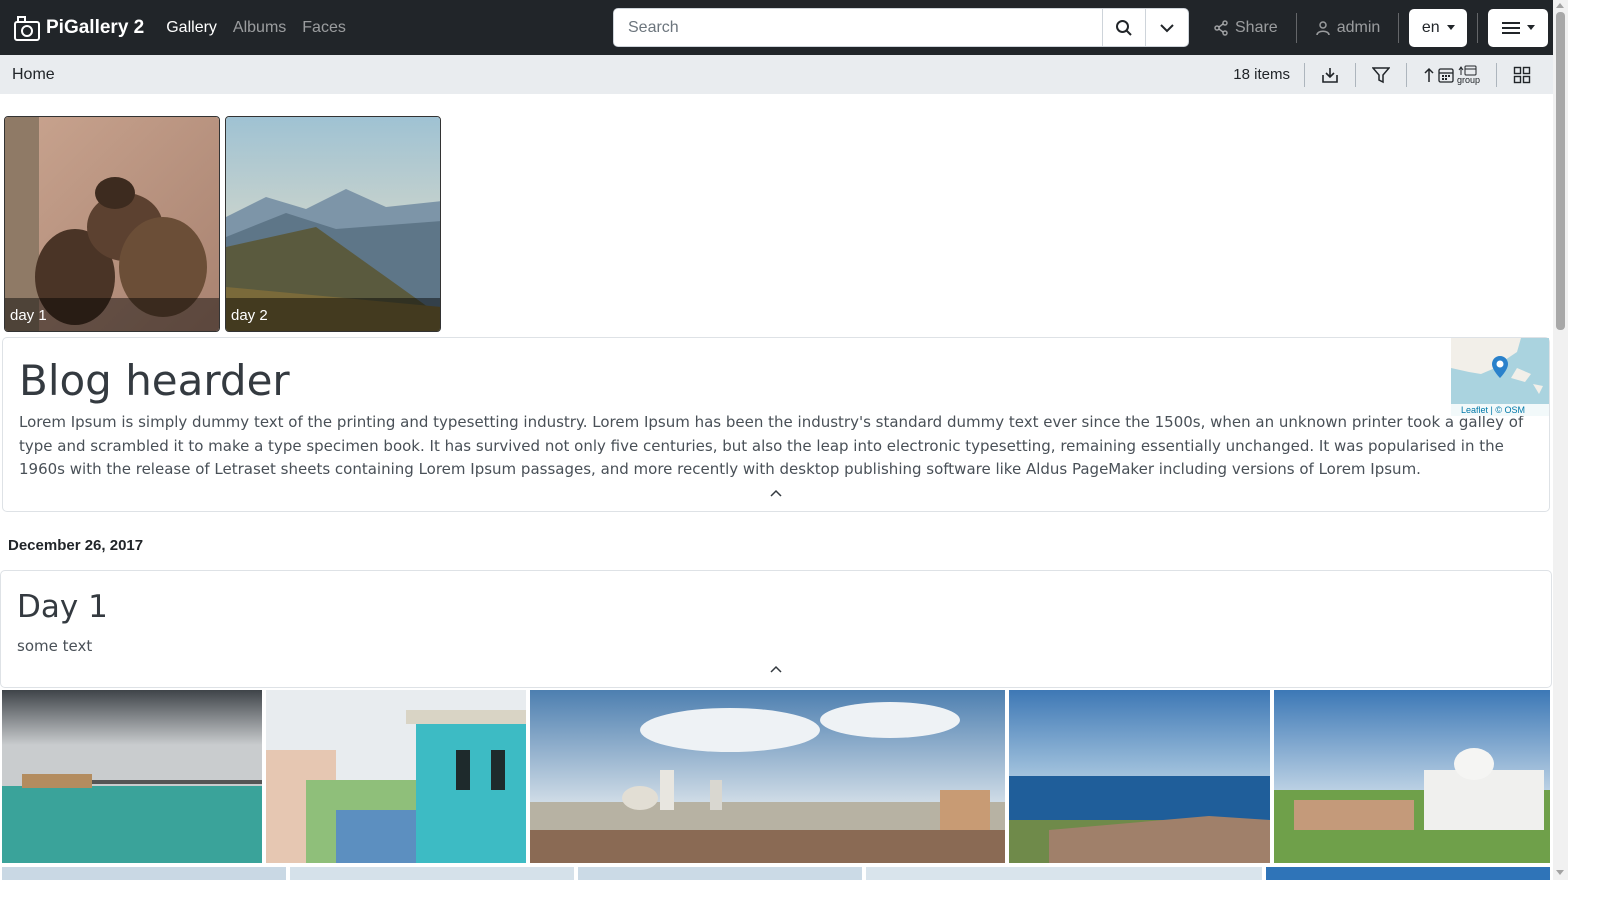 This screenshot has width=1600, height=900. I want to click on blog-title: Blog hearder, so click(154, 380).